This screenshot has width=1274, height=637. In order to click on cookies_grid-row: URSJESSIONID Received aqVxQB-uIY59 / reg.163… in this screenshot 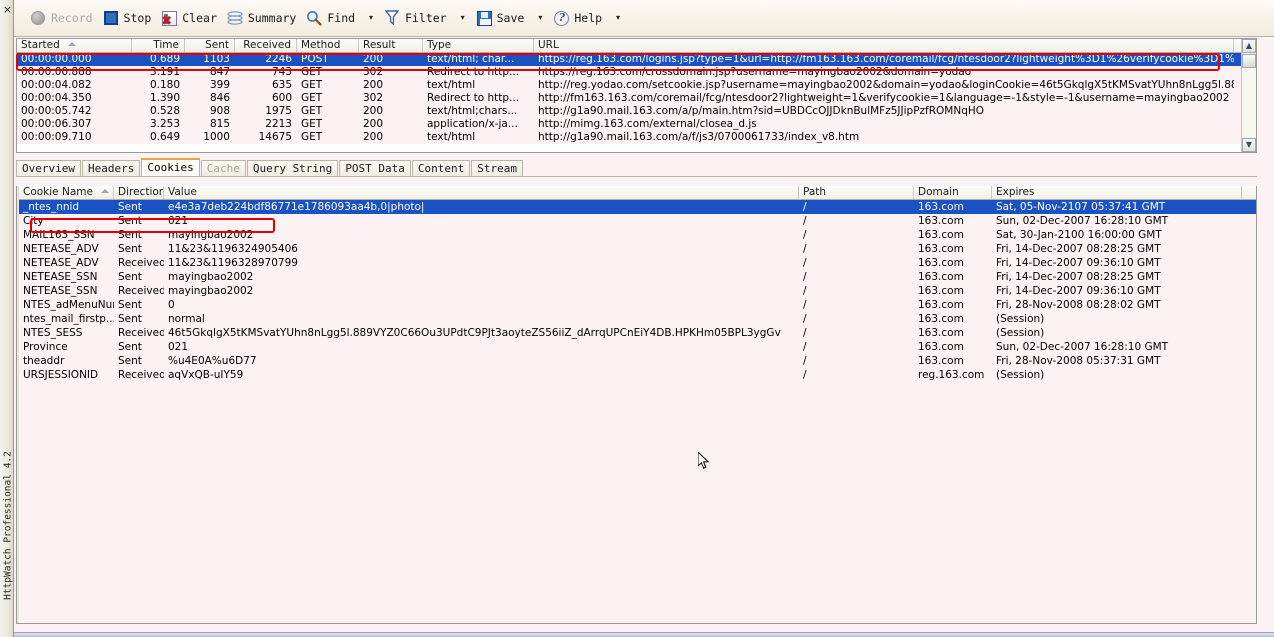, I will do `click(637, 375)`.